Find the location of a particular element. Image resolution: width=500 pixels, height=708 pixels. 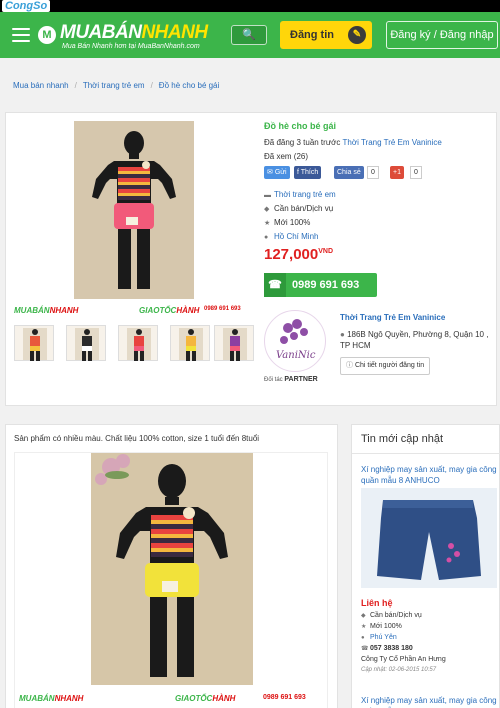

sidebar-phone: 057 3838 180 is located at coordinates (391, 648).